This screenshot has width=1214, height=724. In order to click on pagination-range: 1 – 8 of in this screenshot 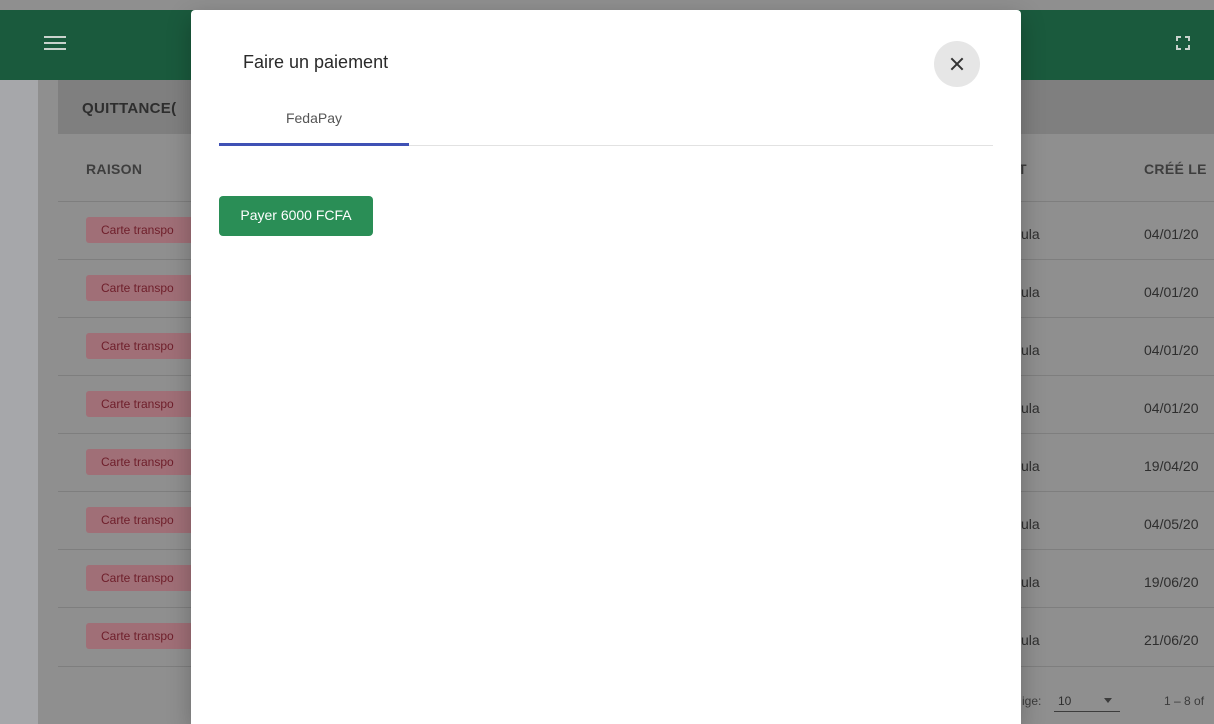, I will do `click(1184, 701)`.